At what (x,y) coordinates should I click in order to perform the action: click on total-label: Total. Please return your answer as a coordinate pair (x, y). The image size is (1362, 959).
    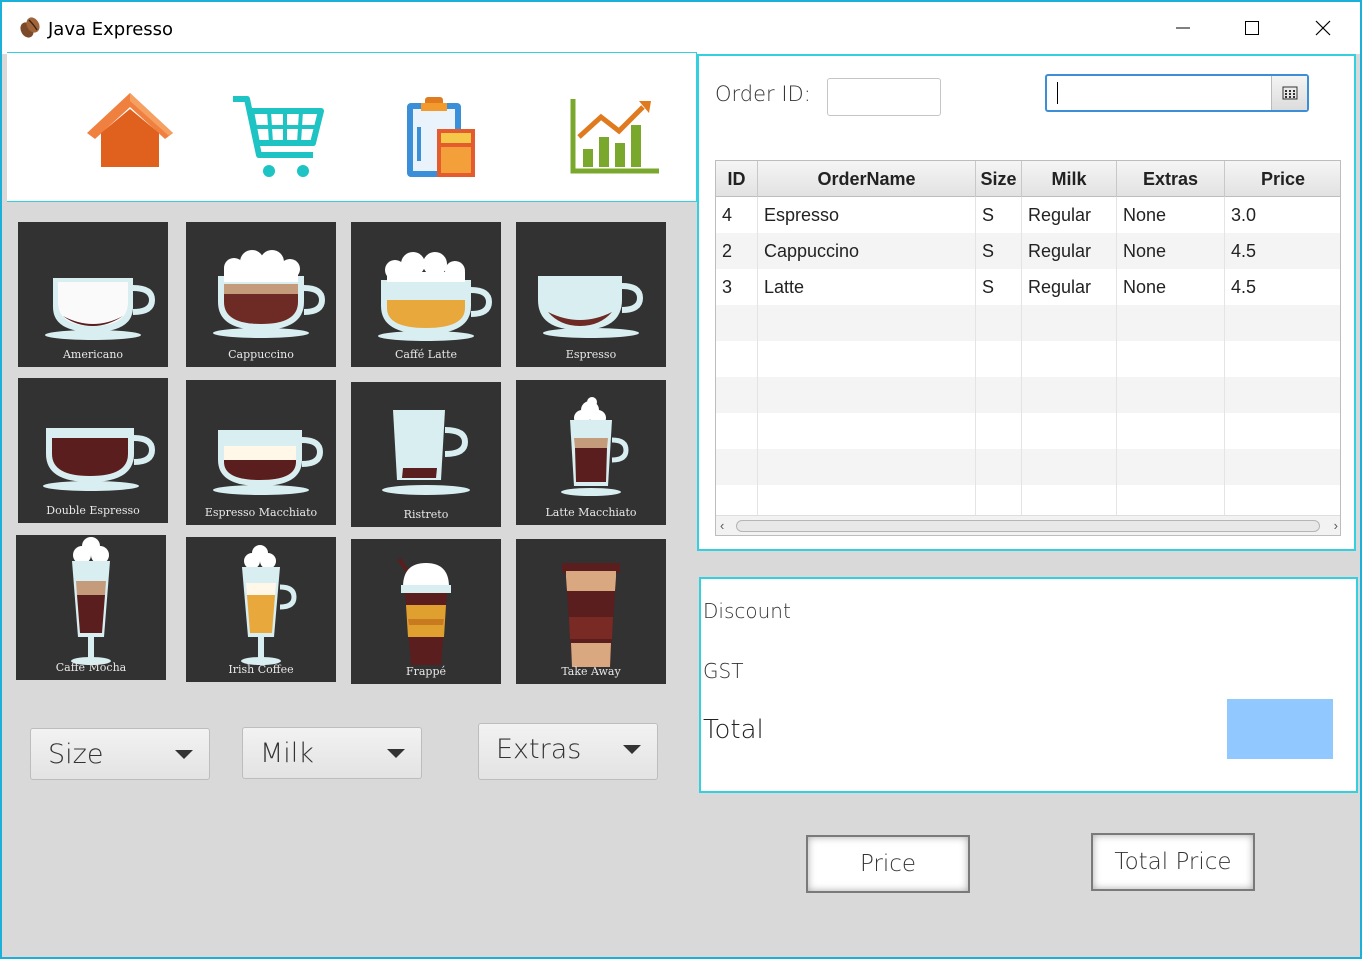
    Looking at the image, I should click on (733, 730).